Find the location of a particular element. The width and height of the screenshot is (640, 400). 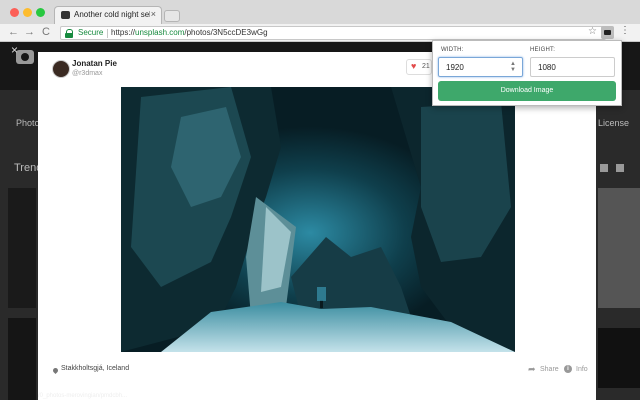

height-label: HEIGHT: is located at coordinates (543, 50).